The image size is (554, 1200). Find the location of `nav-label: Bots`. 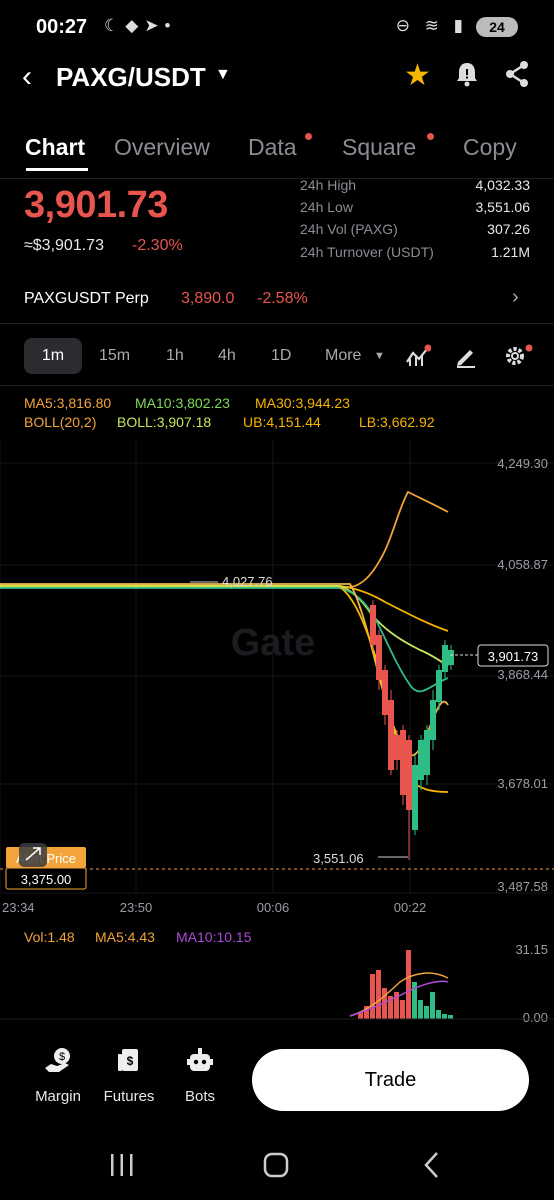

nav-label: Bots is located at coordinates (199, 1096).